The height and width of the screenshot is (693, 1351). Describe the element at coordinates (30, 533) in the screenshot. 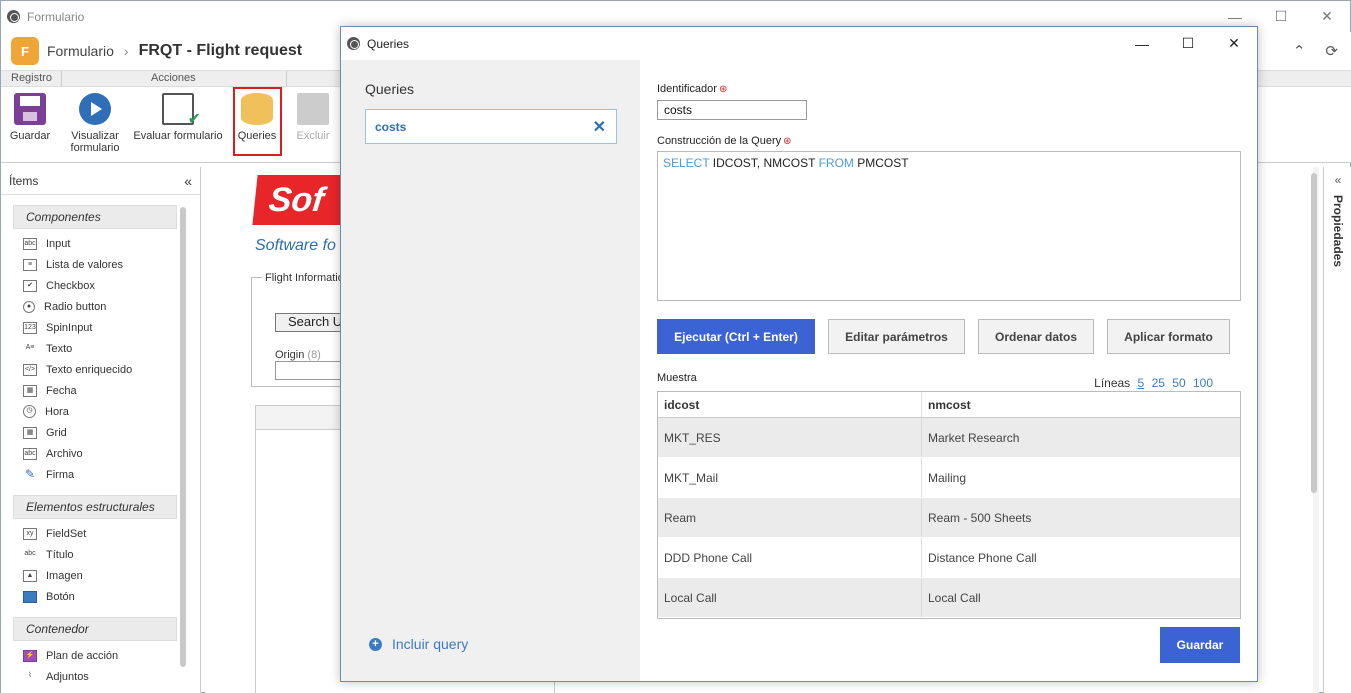

I see `fieldset-icon: xy` at that location.